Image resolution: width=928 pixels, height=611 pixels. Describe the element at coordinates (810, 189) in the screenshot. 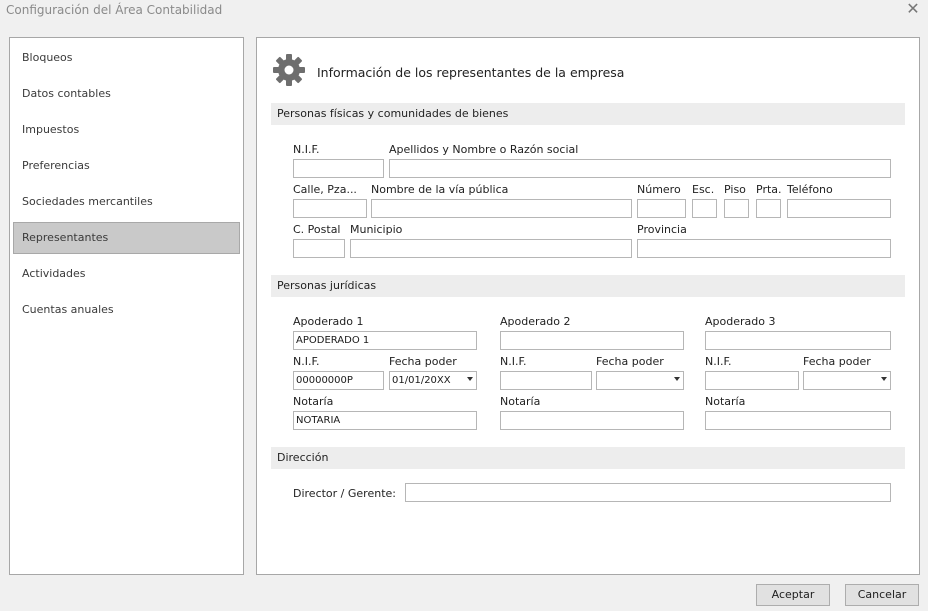

I see `telefono-label: Teléfono` at that location.